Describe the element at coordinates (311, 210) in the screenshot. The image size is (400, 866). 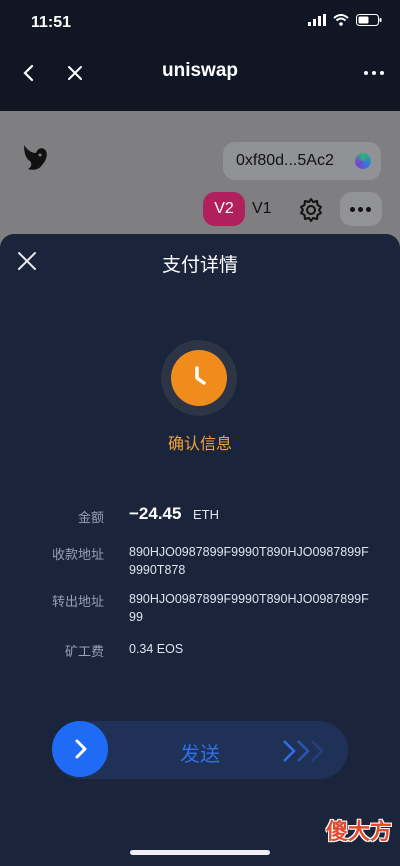
I see `gear-icon` at that location.